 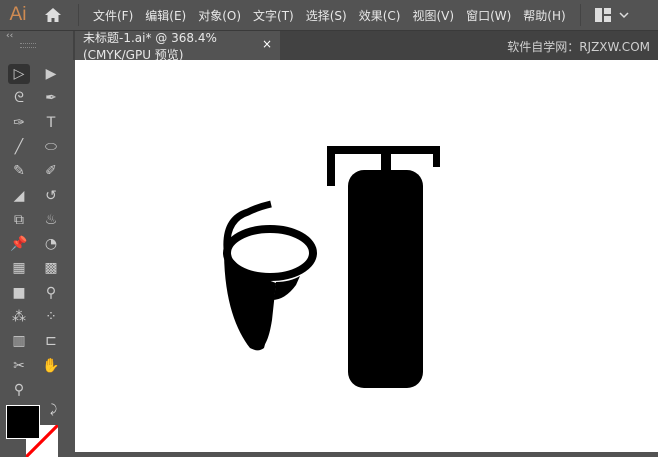 What do you see at coordinates (150, 46) in the screenshot?
I see `tab-title: 未标题-1.ai* @ 368.4% (CMYK/GPU 预览)` at bounding box center [150, 46].